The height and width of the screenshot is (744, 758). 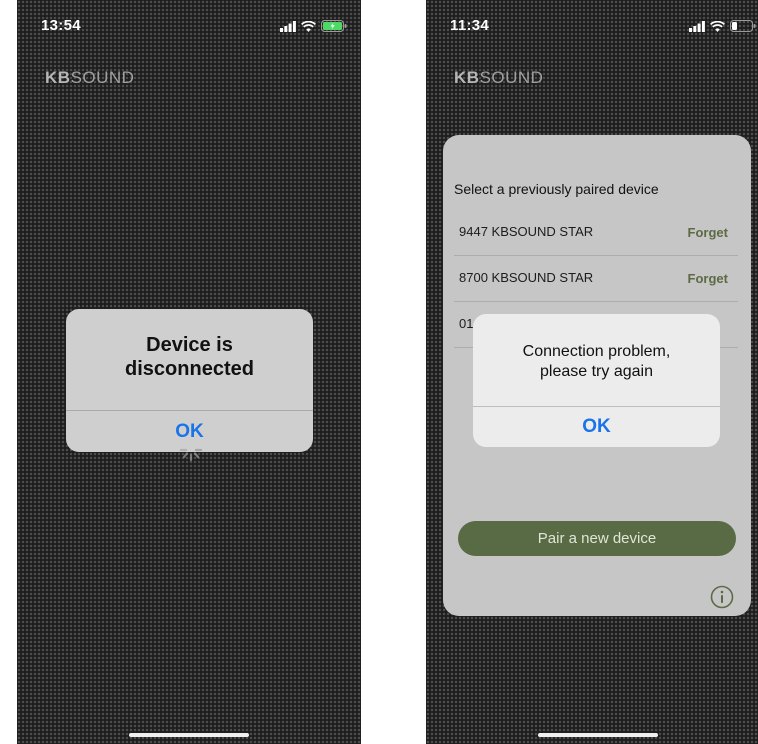 I want to click on pair-new-device-button: Pair a new device, so click(x=597, y=538).